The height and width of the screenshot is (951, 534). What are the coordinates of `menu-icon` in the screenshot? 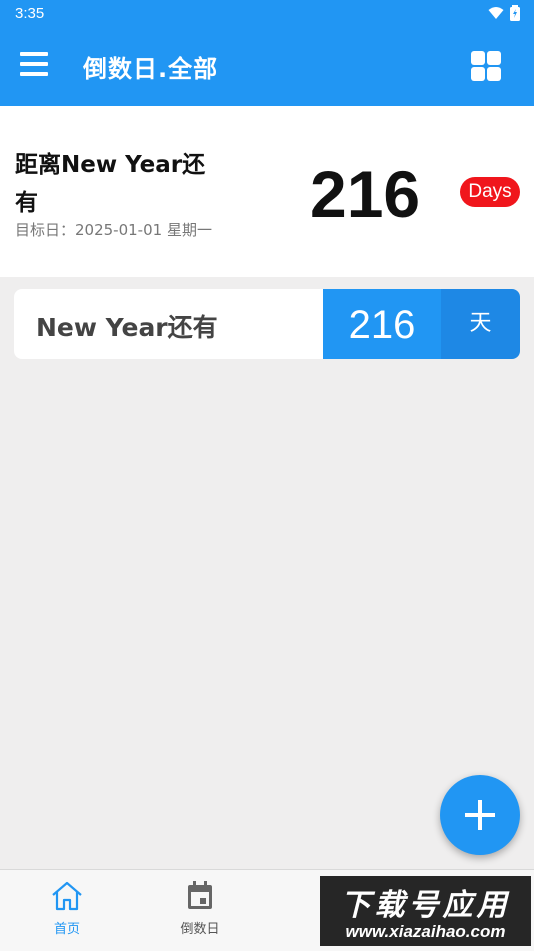 It's located at (34, 66).